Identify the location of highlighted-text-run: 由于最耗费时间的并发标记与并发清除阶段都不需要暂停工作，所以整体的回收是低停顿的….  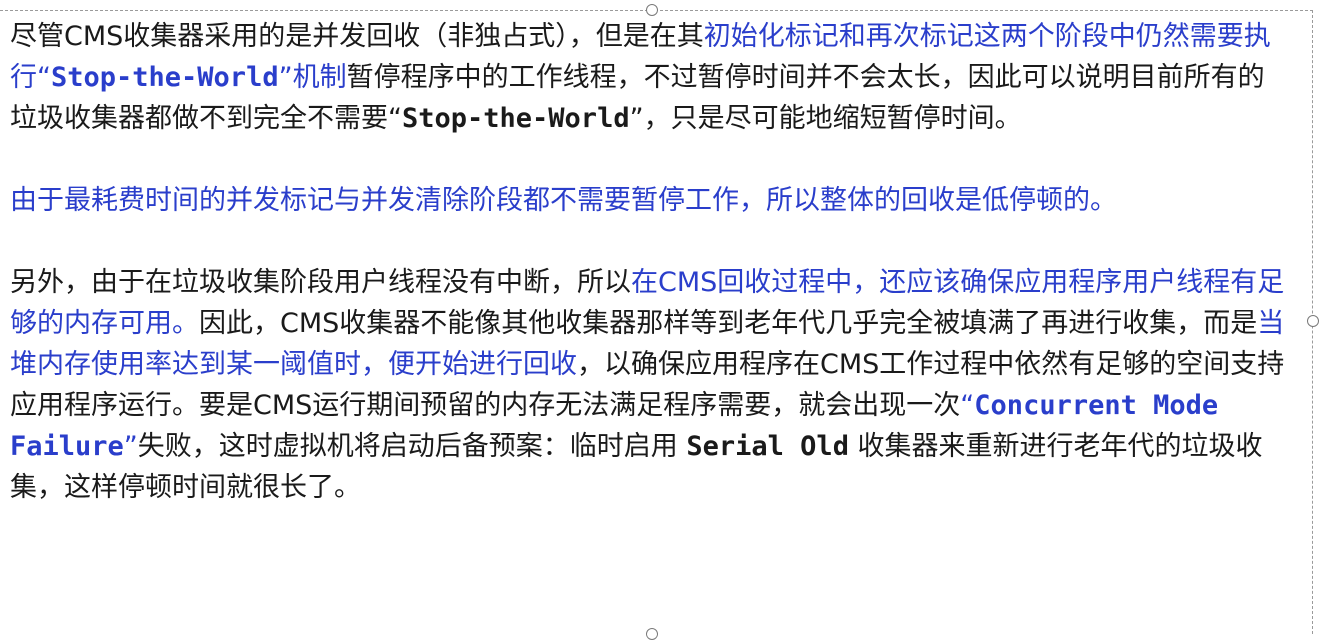
(563, 200).